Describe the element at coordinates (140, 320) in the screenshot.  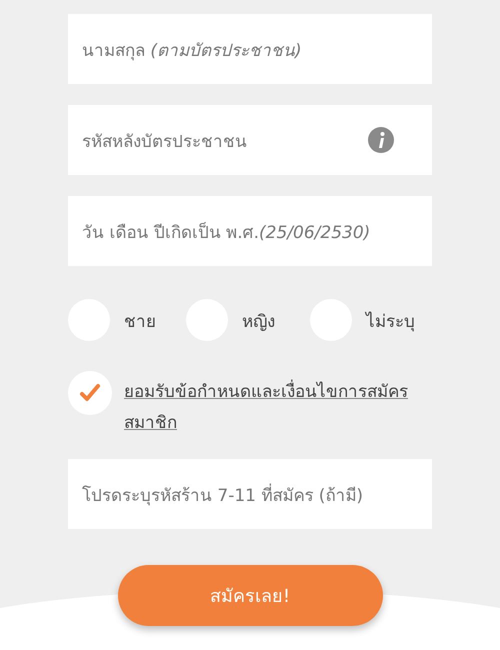
I see `radio-label: ชาย` at that location.